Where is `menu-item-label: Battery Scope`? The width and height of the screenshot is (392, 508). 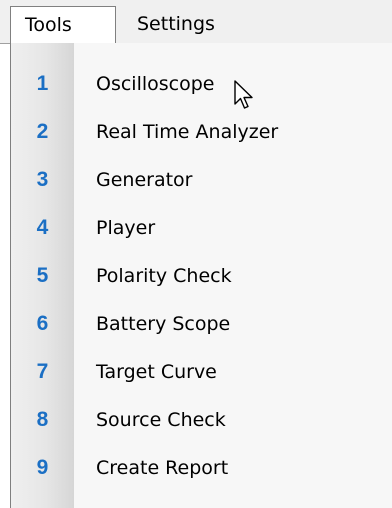
menu-item-label: Battery Scope is located at coordinates (163, 324).